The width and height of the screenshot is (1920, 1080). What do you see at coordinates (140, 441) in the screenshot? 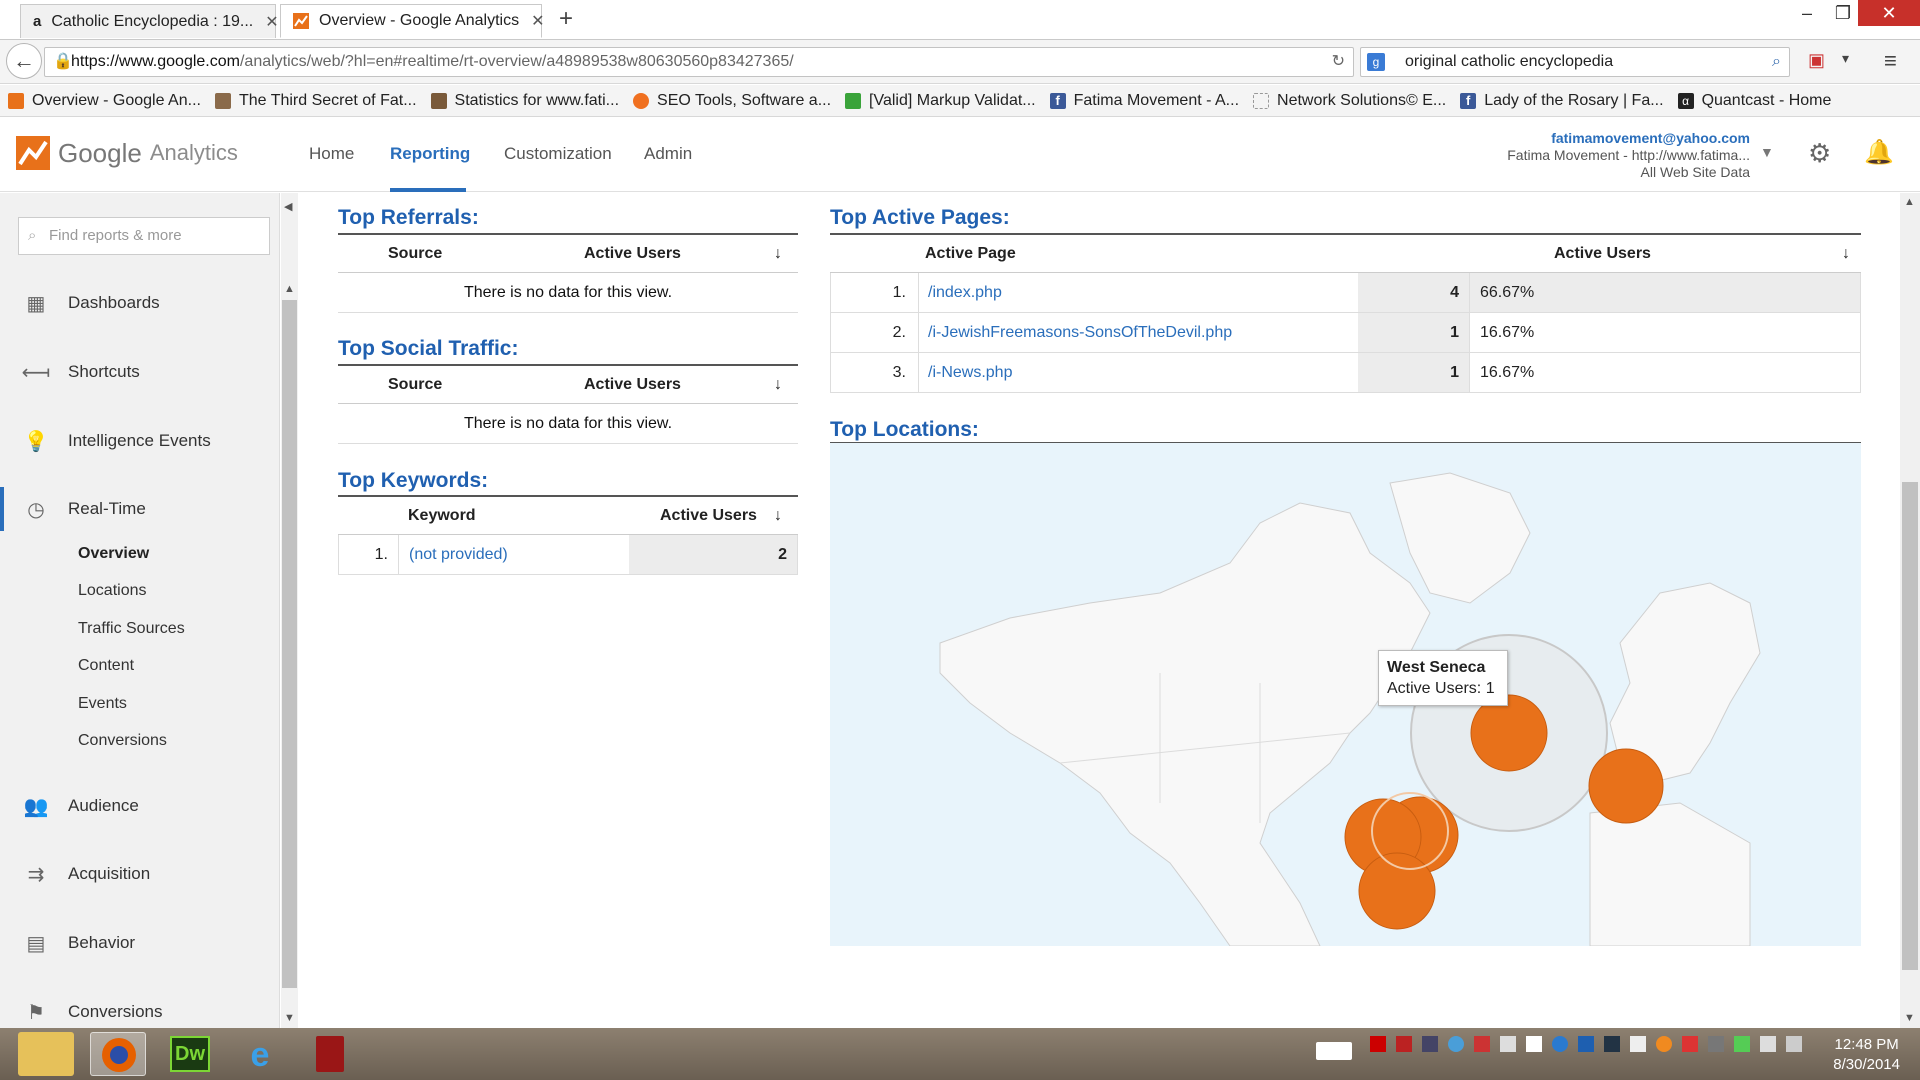
I see `sidebar-item-intelligence-events: 💡 Intelligence Events` at bounding box center [140, 441].